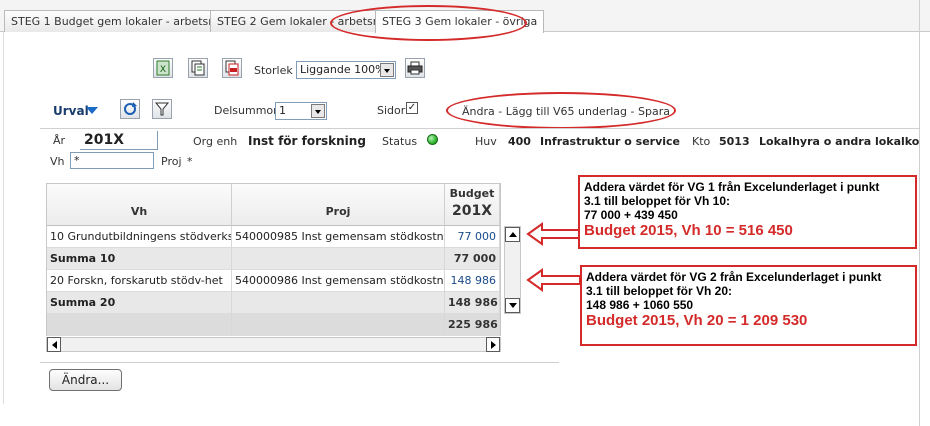  What do you see at coordinates (701, 141) in the screenshot?
I see `kto-label: Kto` at bounding box center [701, 141].